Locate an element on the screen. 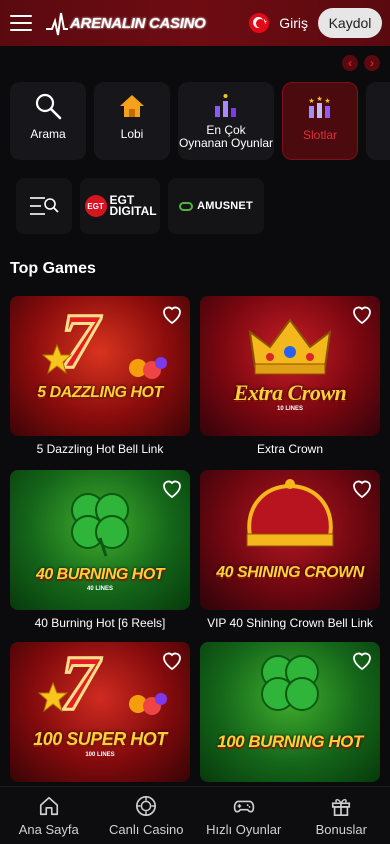 The height and width of the screenshot is (844, 390). nav-label: Bonuslar is located at coordinates (341, 829).